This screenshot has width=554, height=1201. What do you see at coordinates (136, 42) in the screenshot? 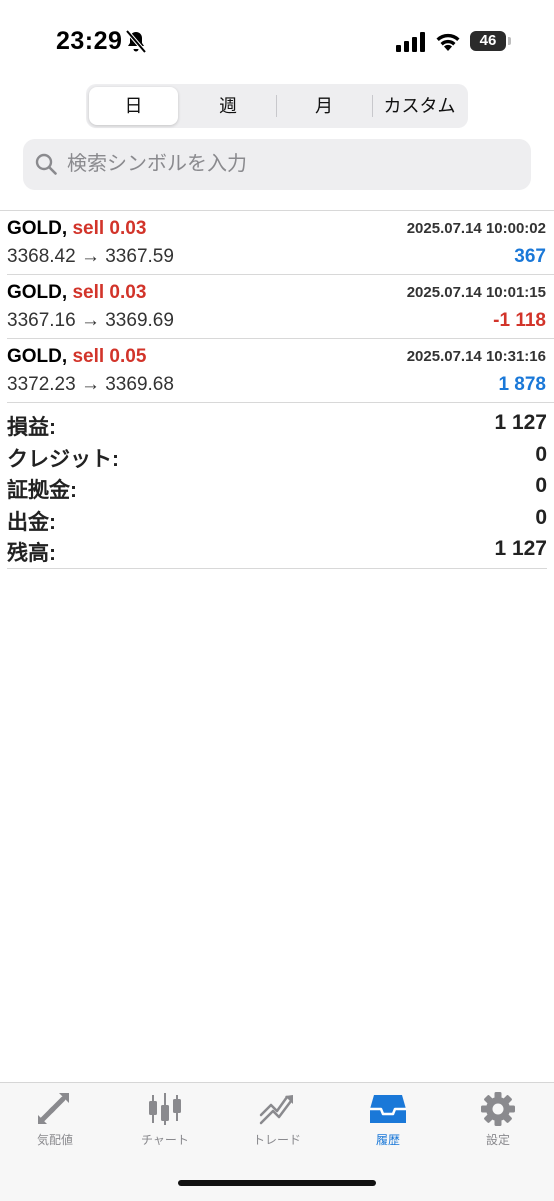
I see `bell-muted-icon` at bounding box center [136, 42].